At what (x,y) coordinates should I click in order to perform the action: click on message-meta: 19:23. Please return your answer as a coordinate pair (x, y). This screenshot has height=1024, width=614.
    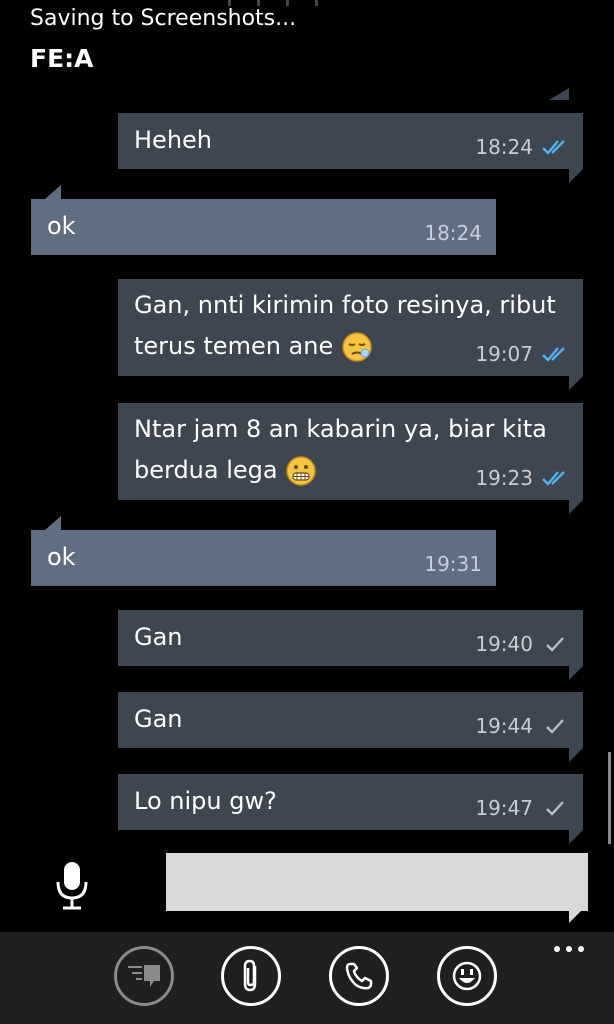
    Looking at the image, I should click on (522, 478).